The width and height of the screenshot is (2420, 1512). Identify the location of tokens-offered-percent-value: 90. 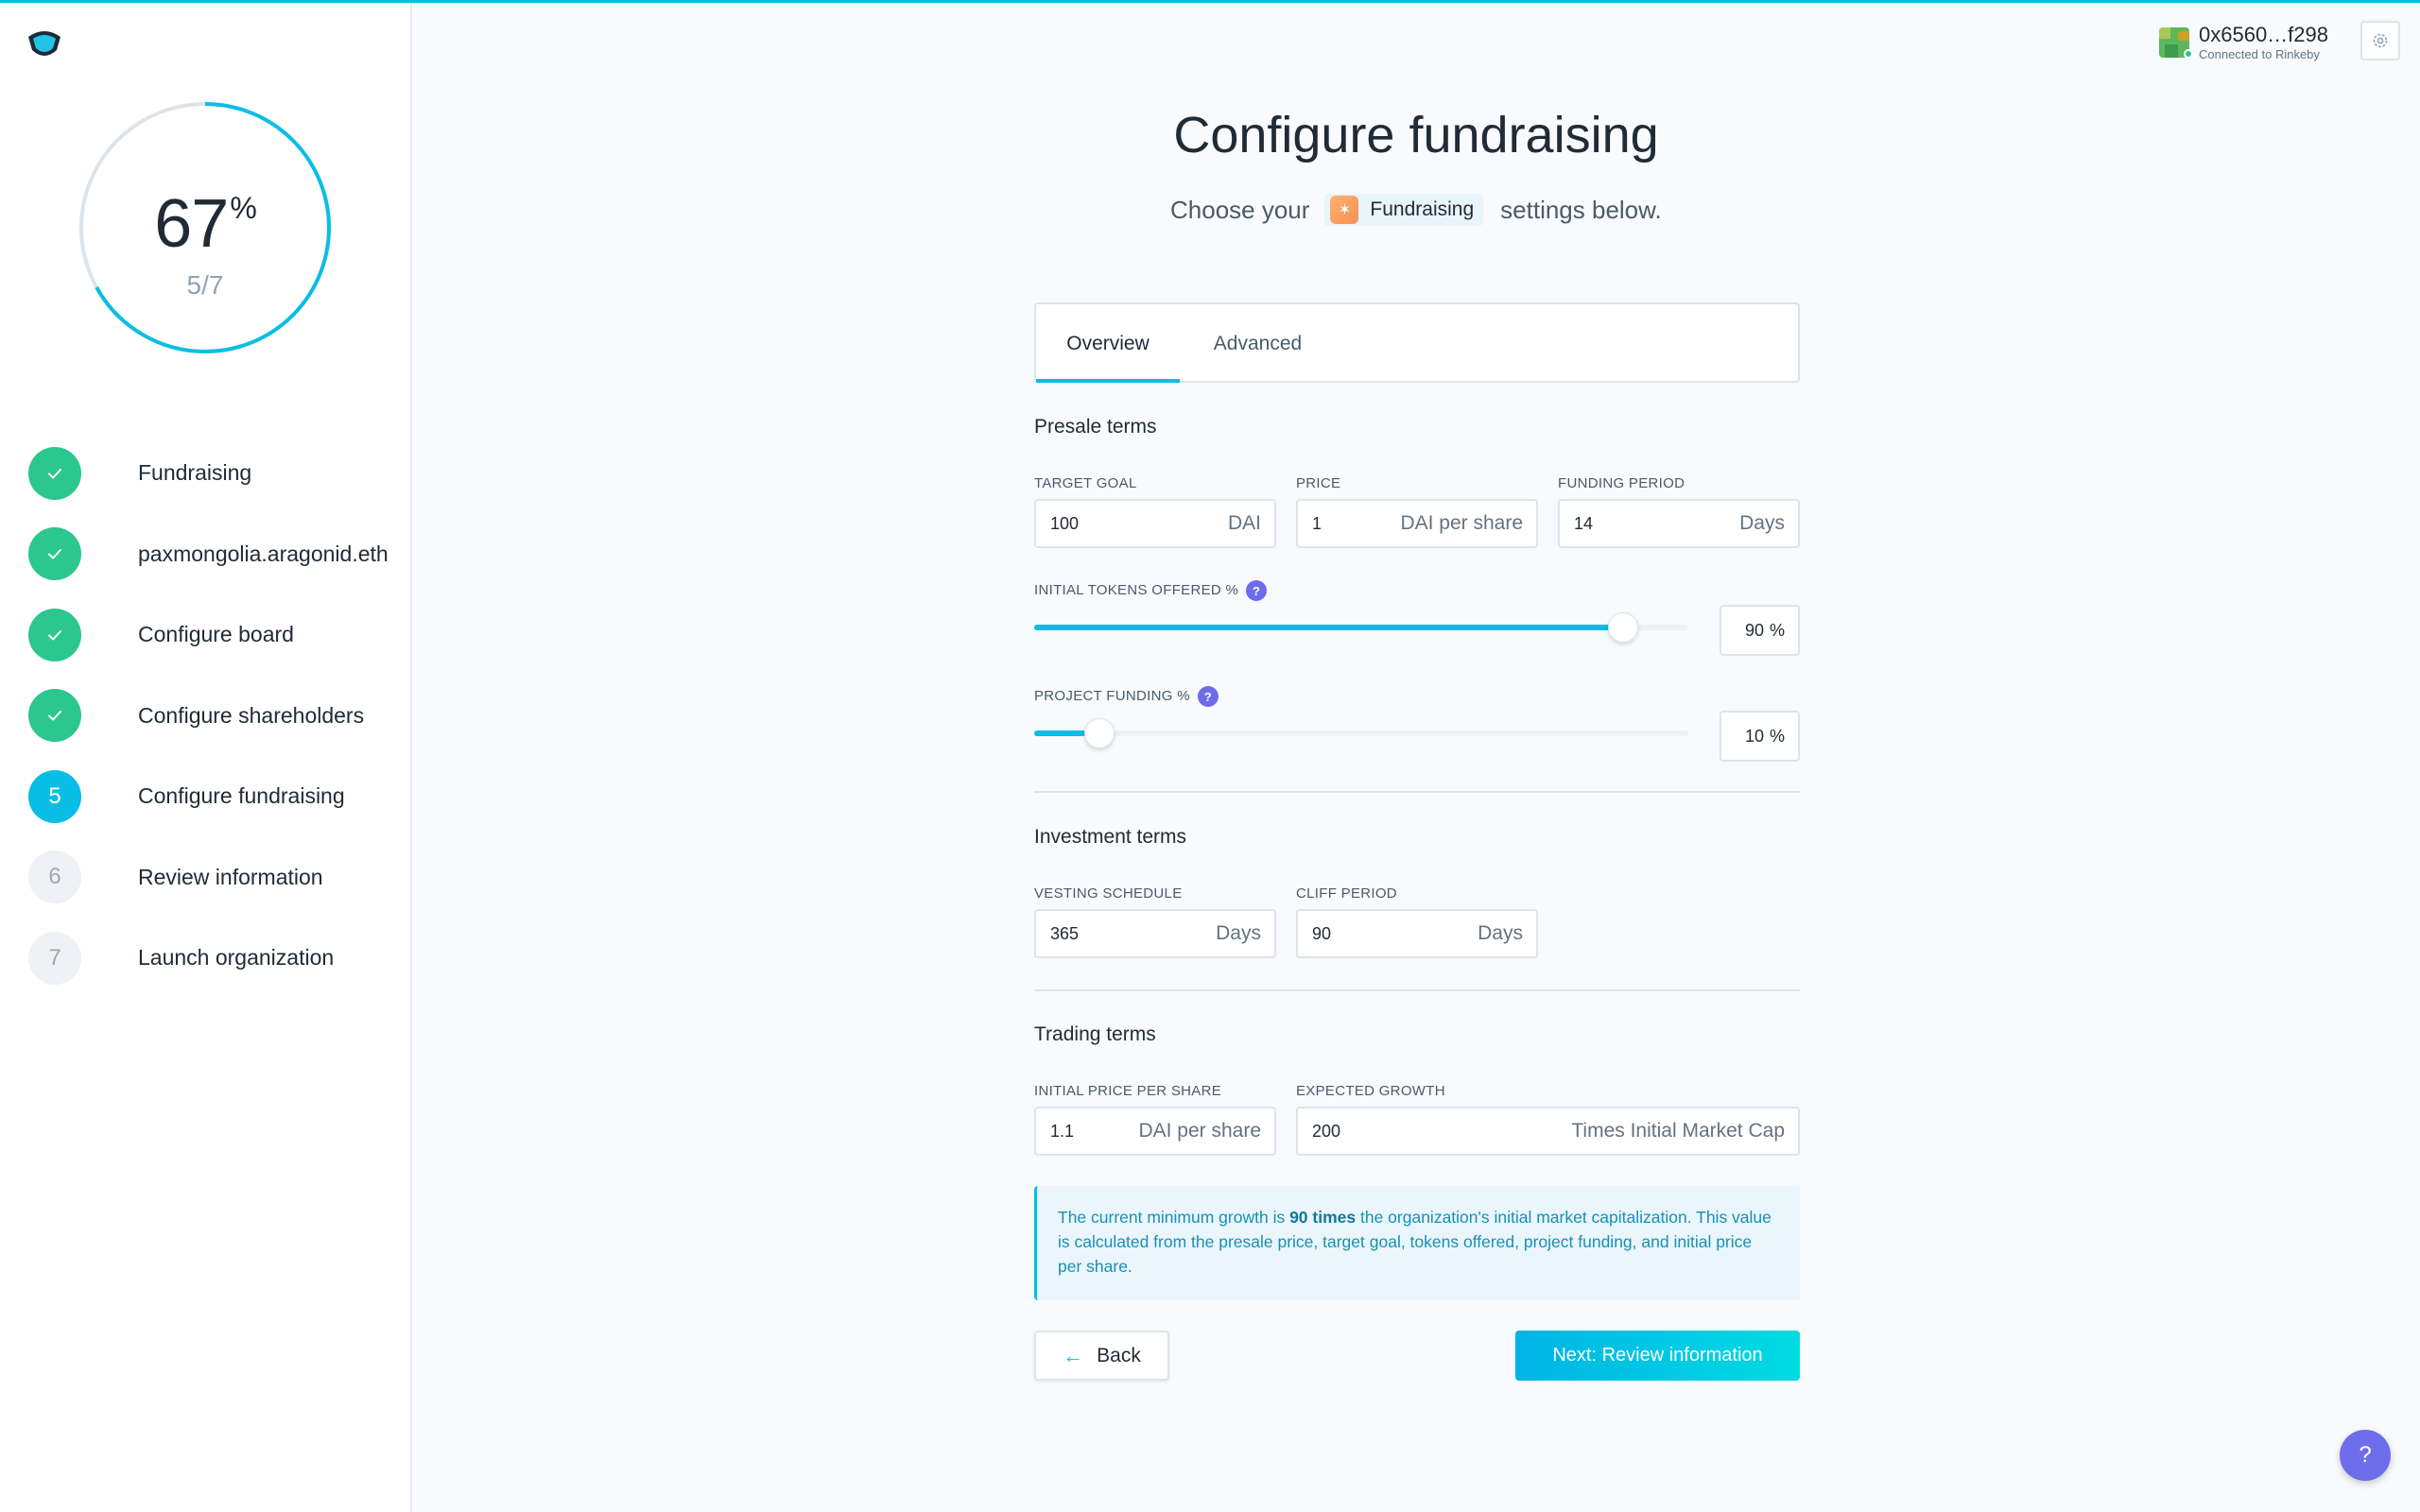
(1754, 630).